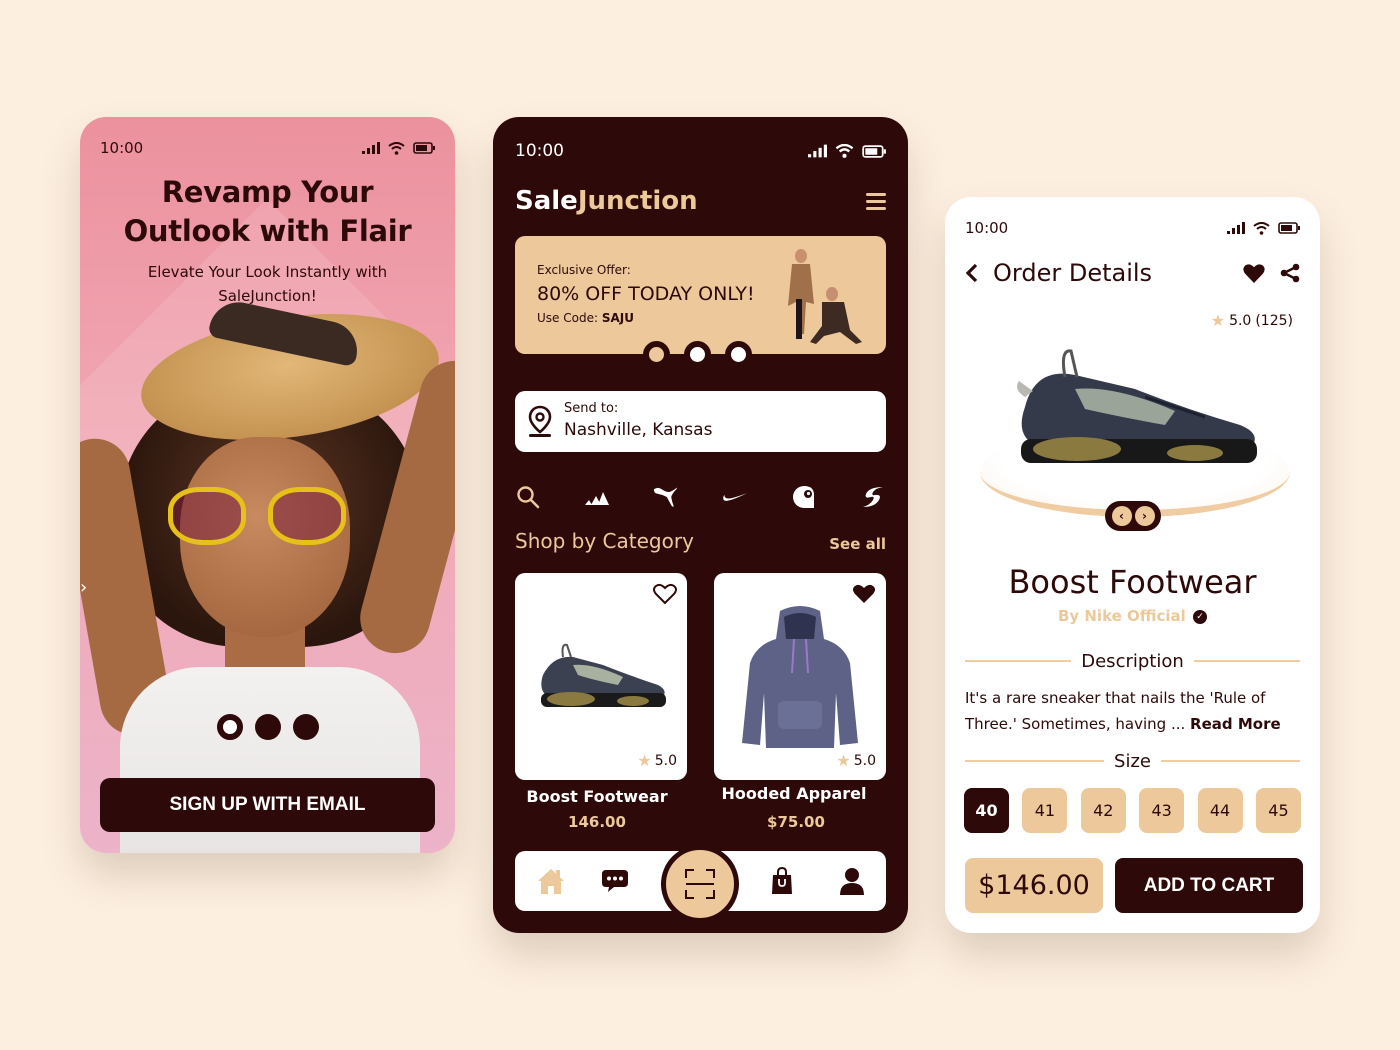  Describe the element at coordinates (857, 544) in the screenshot. I see `see-all-link: See all` at that location.